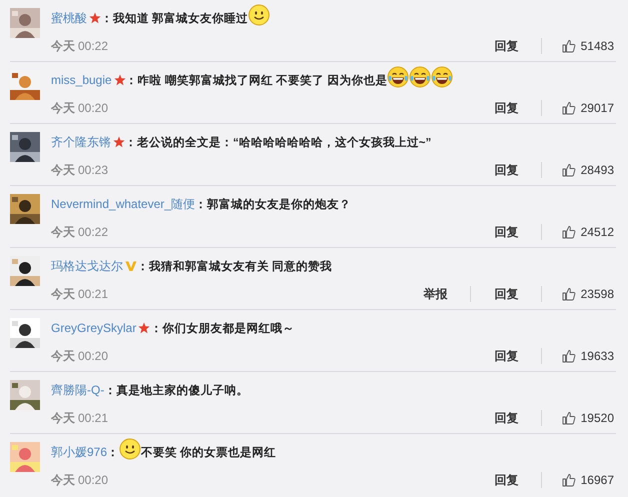 The width and height of the screenshot is (628, 497). What do you see at coordinates (93, 170) in the screenshot?
I see `timestamp: 00:23` at bounding box center [93, 170].